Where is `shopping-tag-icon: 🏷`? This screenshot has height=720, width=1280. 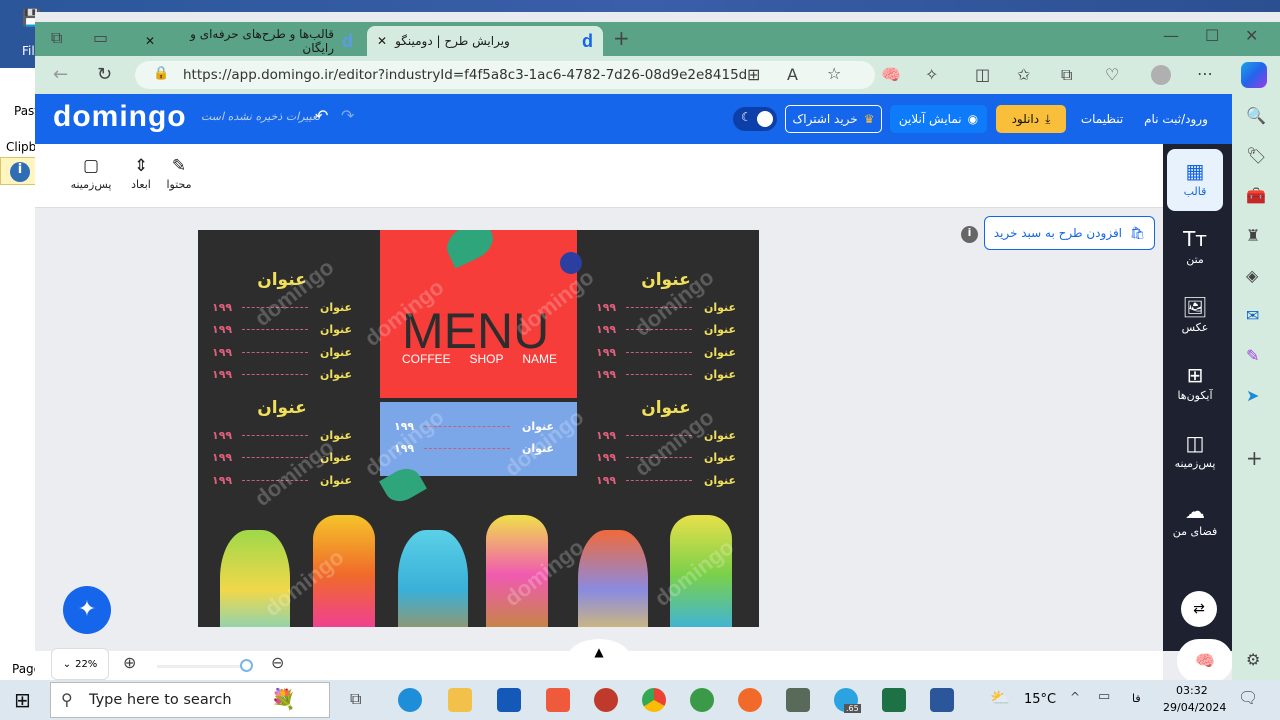 shopping-tag-icon: 🏷 is located at coordinates (1256, 155).